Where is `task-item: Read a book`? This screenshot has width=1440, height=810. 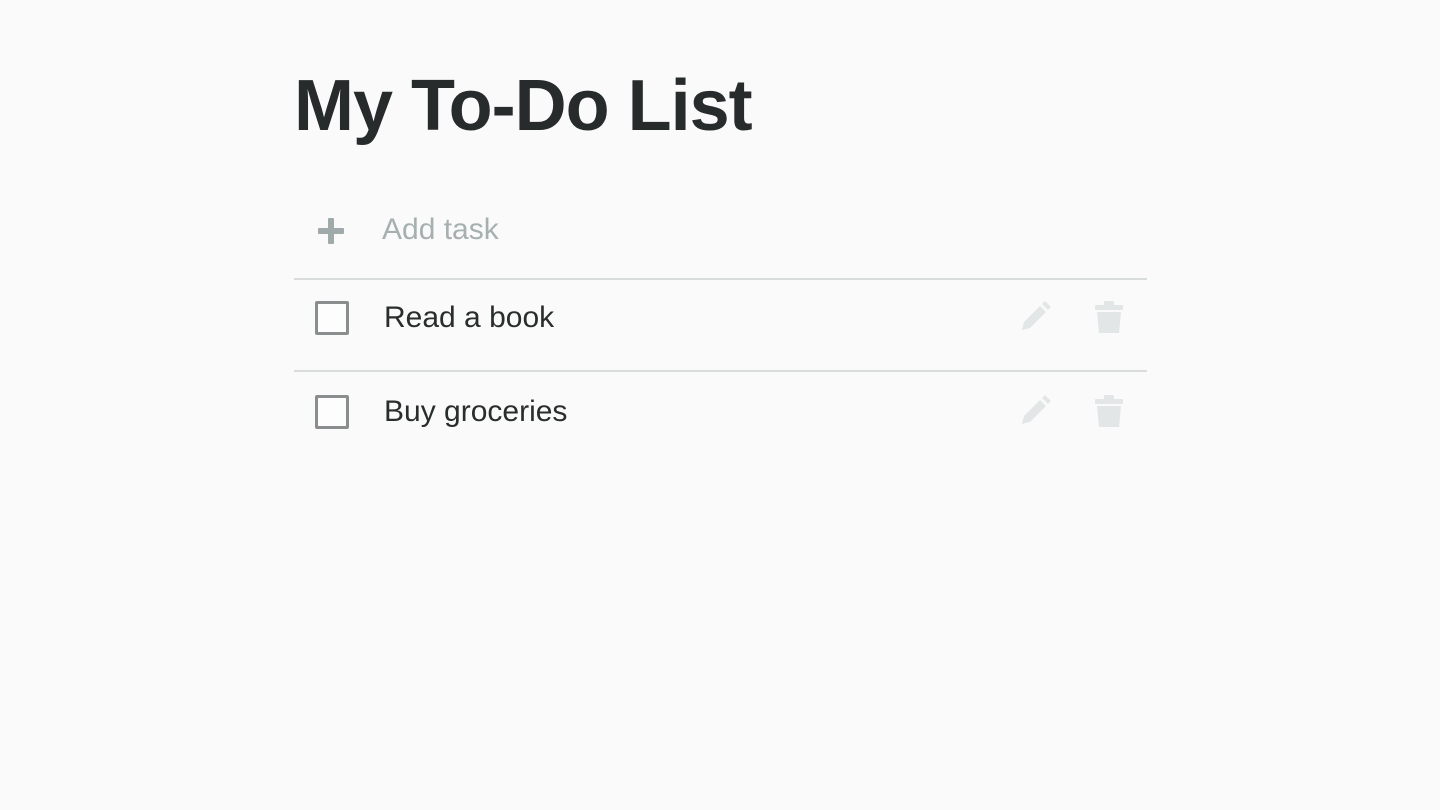 task-item: Read a book is located at coordinates (720, 325).